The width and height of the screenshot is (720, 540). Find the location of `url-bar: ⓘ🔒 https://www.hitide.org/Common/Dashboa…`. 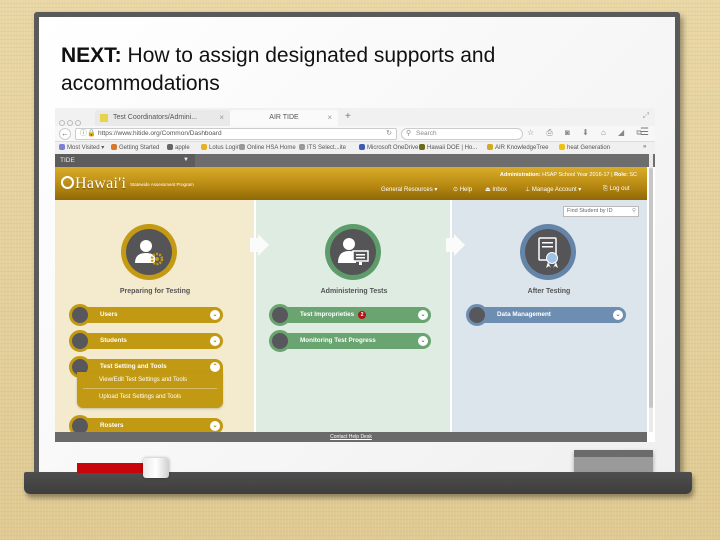

url-bar: ⓘ🔒 https://www.hitide.org/Common/Dashboa… is located at coordinates (236, 134).